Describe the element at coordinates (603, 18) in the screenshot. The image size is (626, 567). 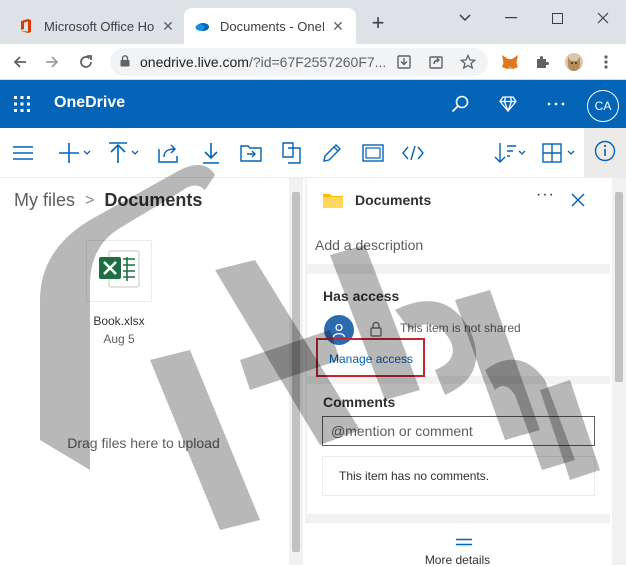
I see `window-close-icon` at that location.